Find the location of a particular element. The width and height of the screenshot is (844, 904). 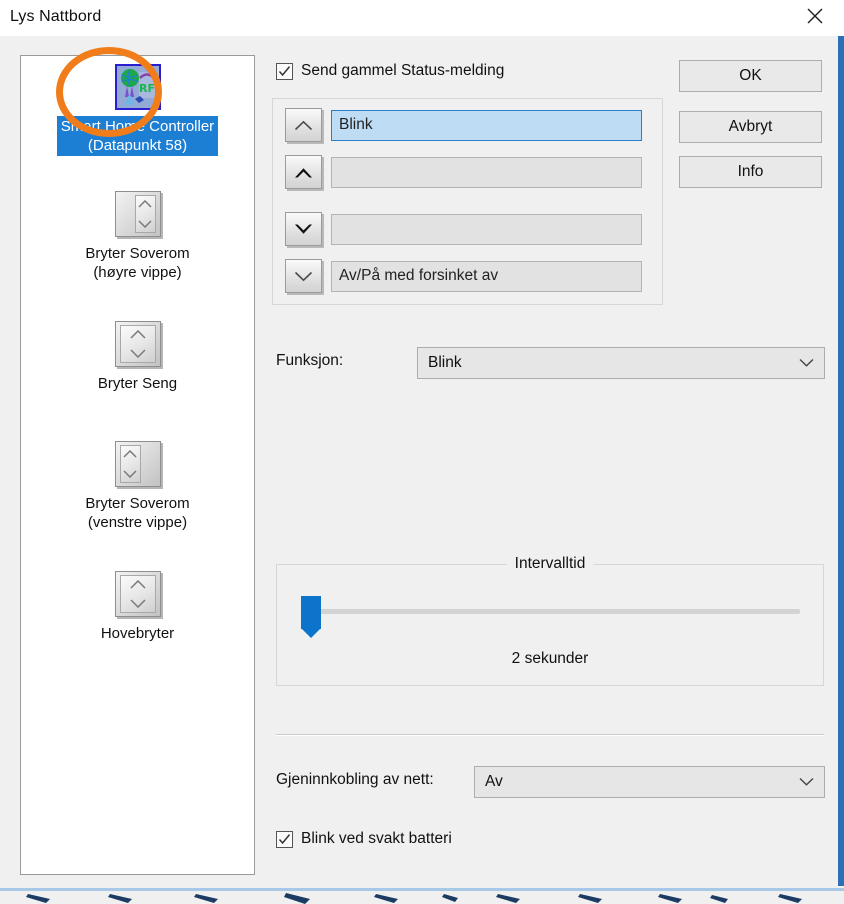

svg-text: RF is located at coordinates (147, 88).